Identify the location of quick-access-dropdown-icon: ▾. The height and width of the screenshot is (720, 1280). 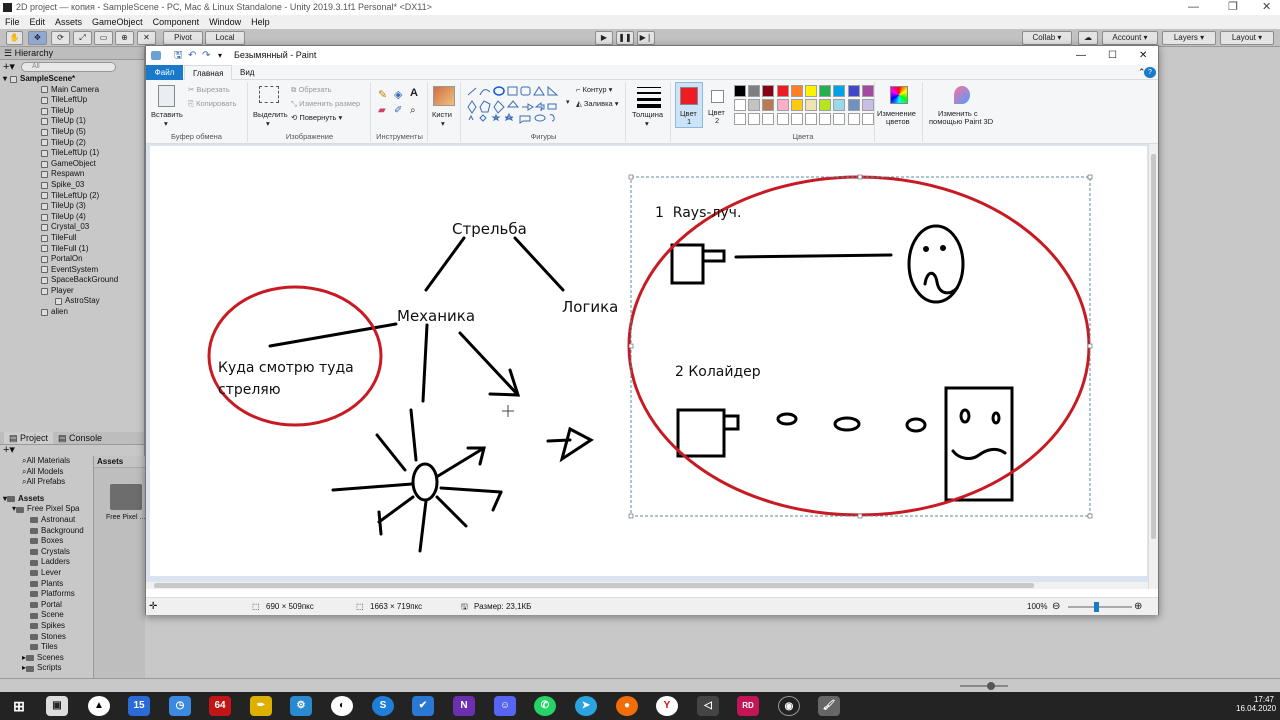
(220, 55).